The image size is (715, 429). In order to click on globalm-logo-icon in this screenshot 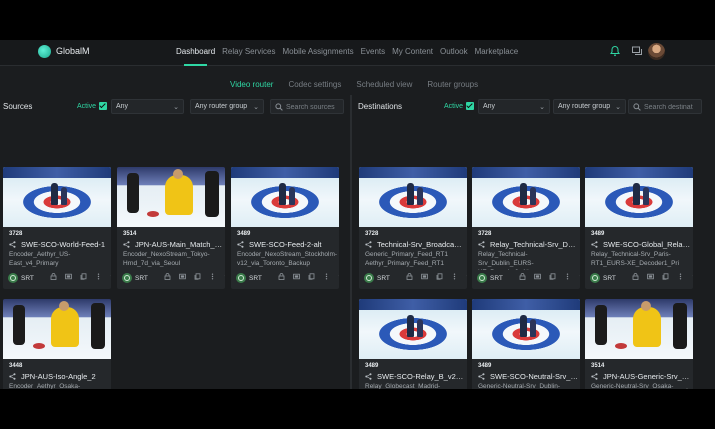, I will do `click(44, 51)`.